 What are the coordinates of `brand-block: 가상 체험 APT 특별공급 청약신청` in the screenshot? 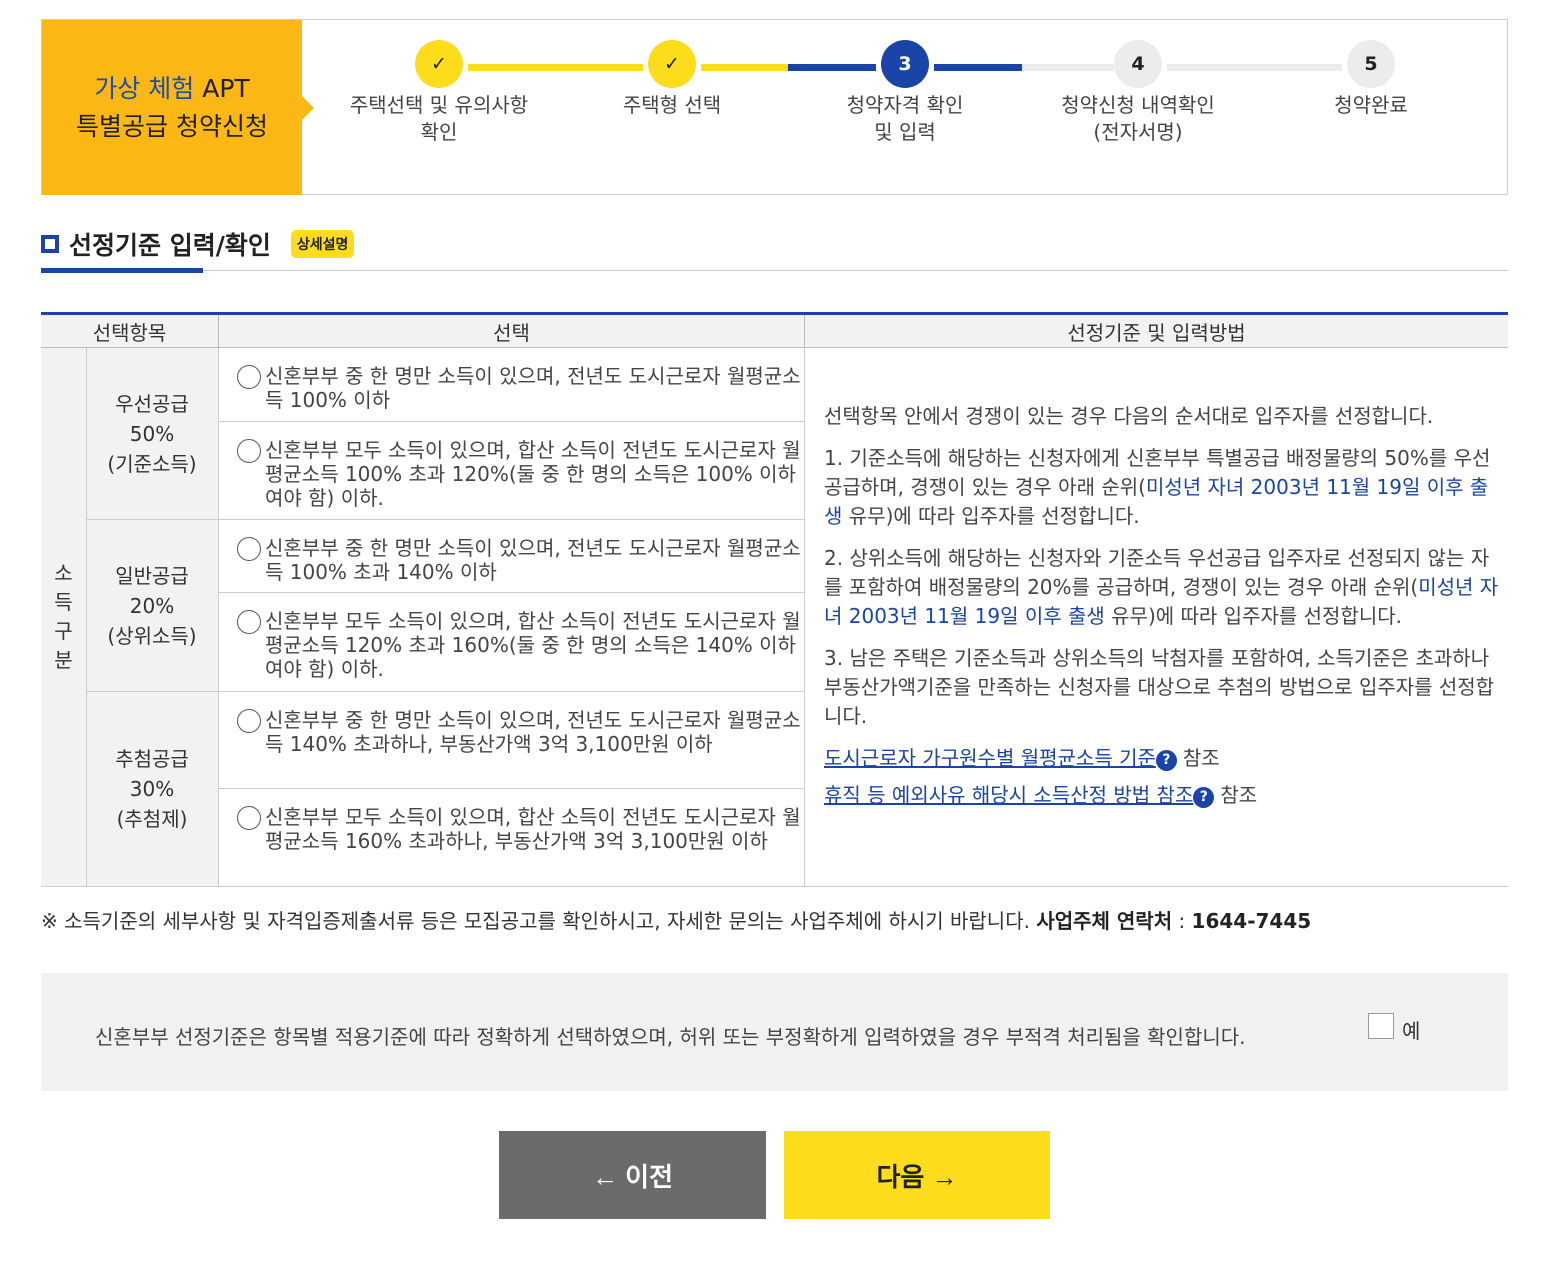 It's located at (178, 107).